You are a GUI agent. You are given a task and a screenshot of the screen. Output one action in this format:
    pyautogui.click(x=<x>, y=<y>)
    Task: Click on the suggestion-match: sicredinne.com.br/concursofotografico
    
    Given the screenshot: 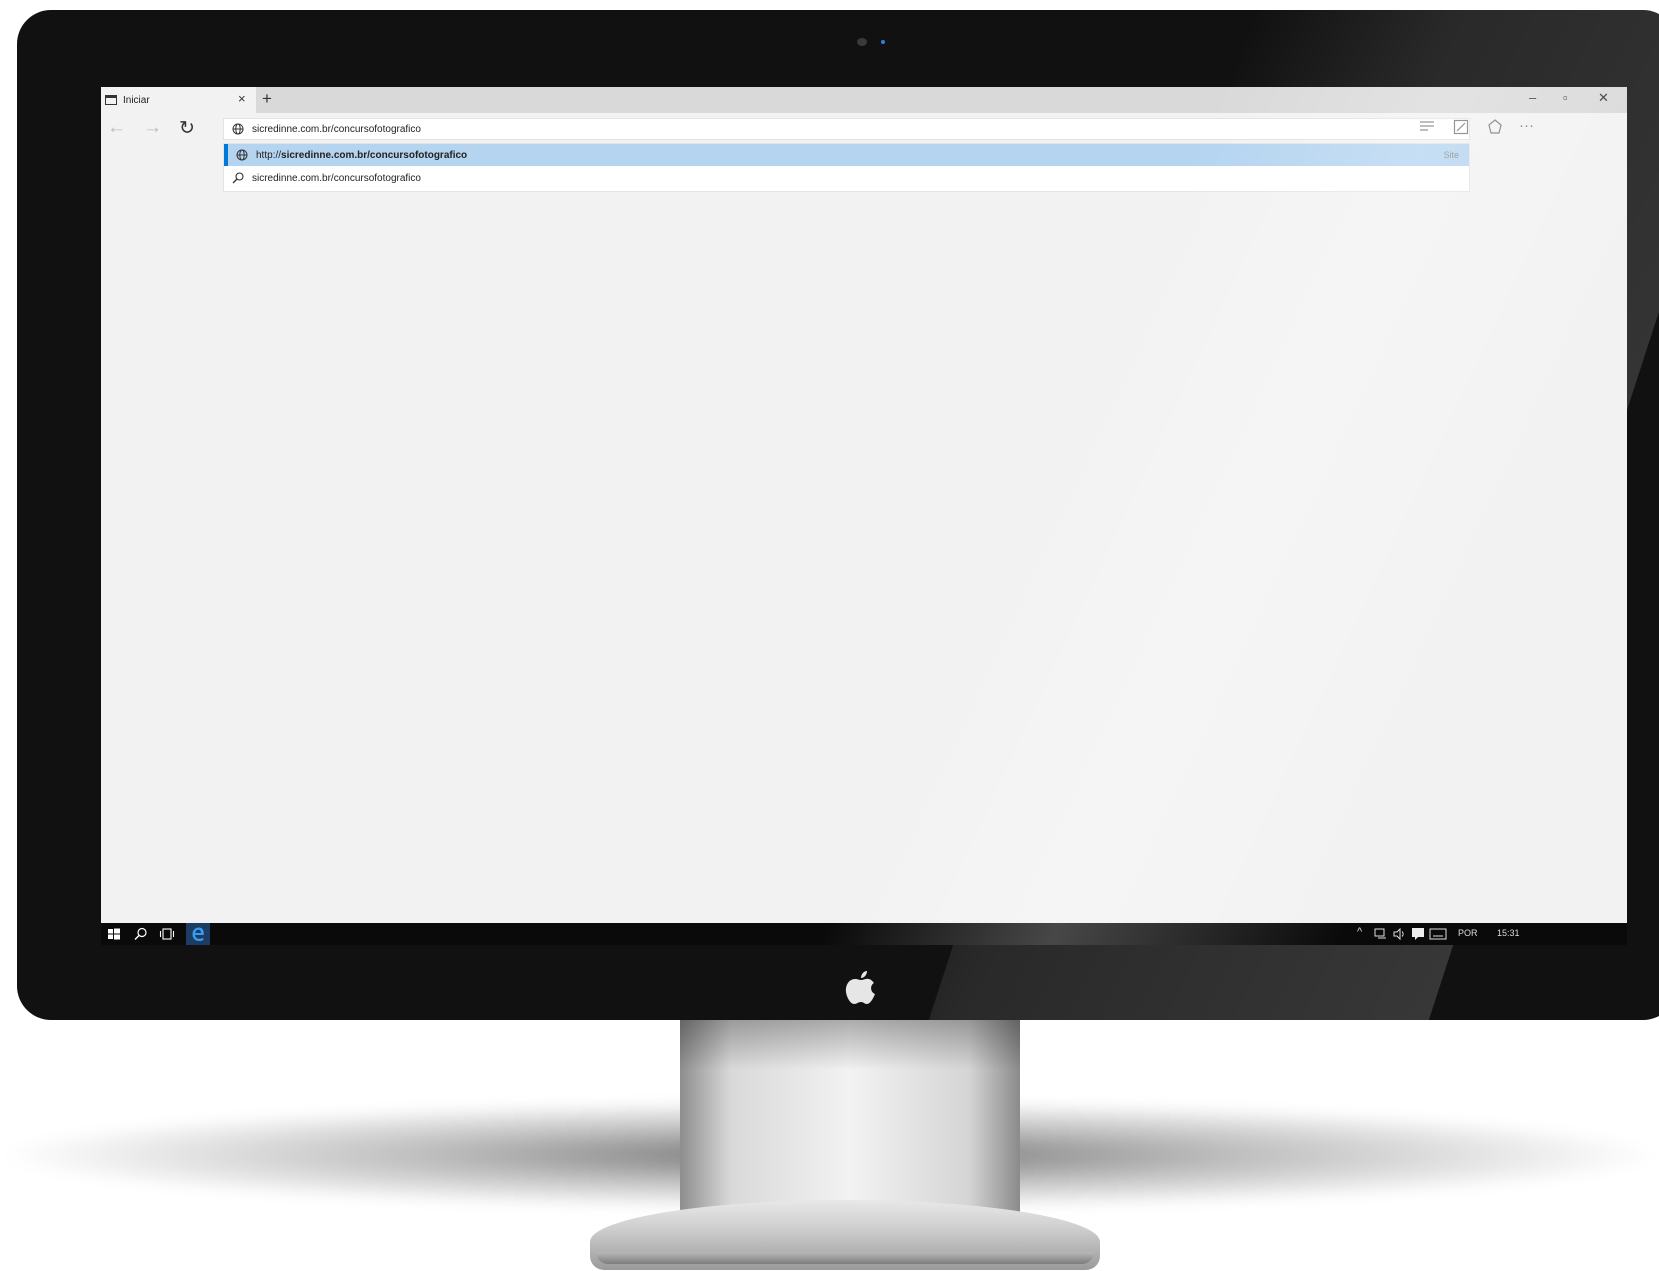 What is the action you would take?
    pyautogui.click(x=374, y=155)
    